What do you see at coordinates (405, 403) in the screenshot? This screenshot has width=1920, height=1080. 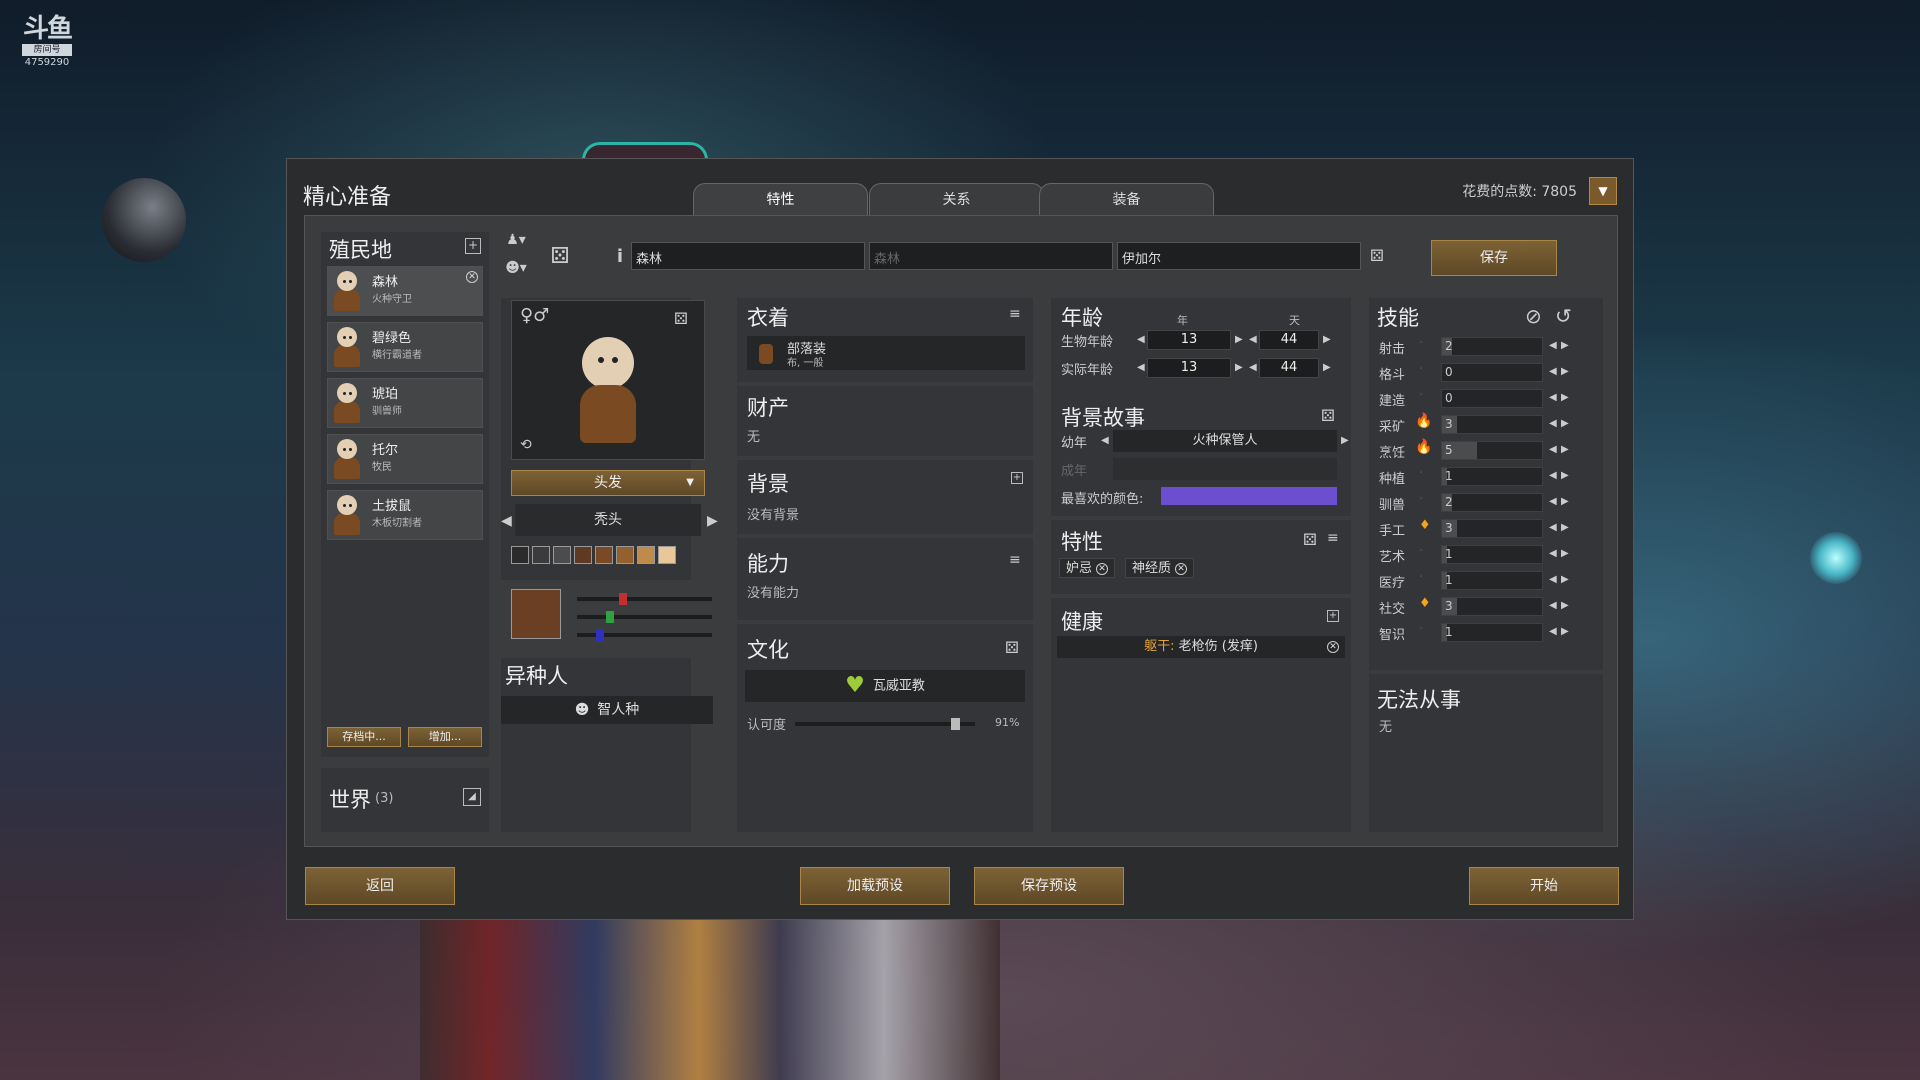 I see `colonist-list-item: 琥珀 驯兽师` at bounding box center [405, 403].